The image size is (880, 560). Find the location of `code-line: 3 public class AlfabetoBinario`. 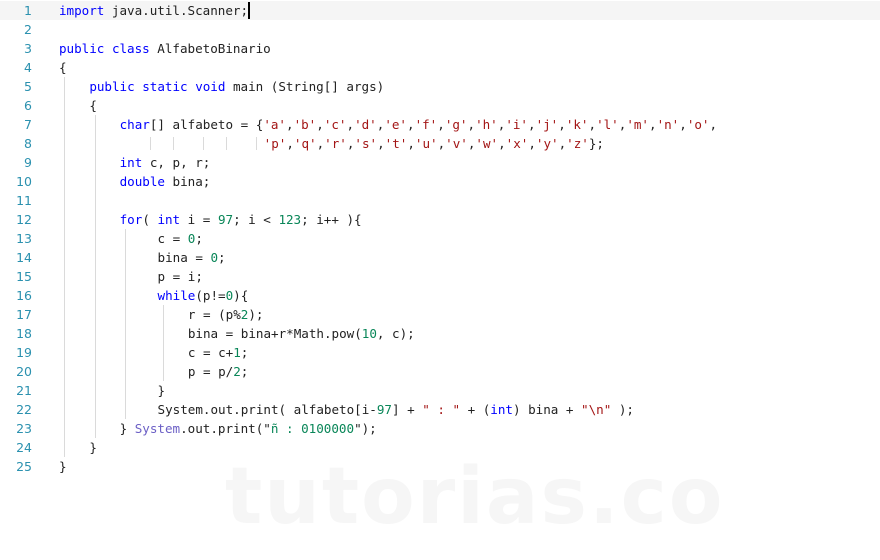

code-line: 3 public class AlfabetoBinario is located at coordinates (440, 48).